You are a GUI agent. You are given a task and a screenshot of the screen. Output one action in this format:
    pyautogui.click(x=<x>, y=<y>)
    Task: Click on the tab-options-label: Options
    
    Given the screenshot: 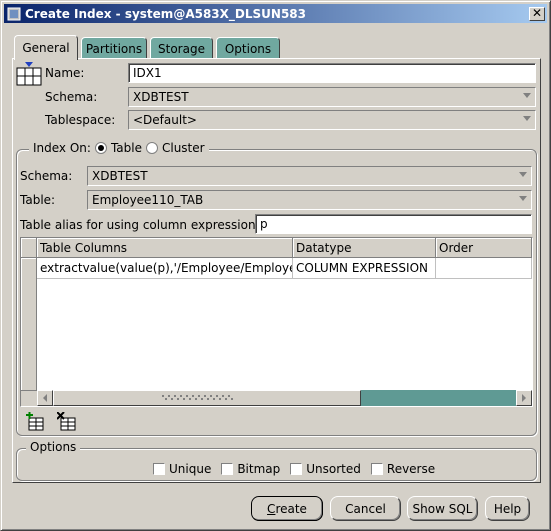 What is the action you would take?
    pyautogui.click(x=248, y=48)
    